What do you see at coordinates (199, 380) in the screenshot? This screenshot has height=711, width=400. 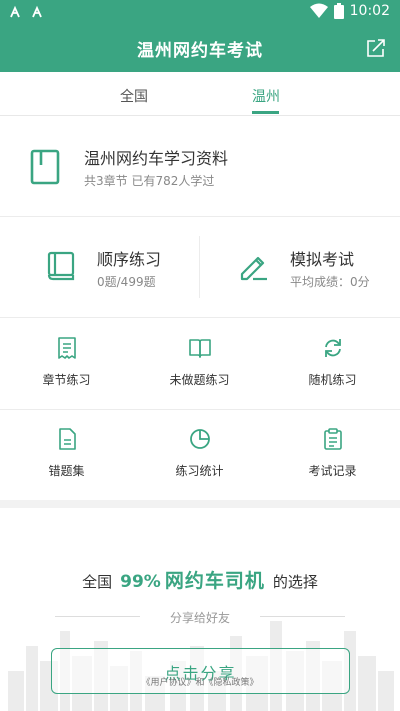 I see `grid-label: 未做题练习` at bounding box center [199, 380].